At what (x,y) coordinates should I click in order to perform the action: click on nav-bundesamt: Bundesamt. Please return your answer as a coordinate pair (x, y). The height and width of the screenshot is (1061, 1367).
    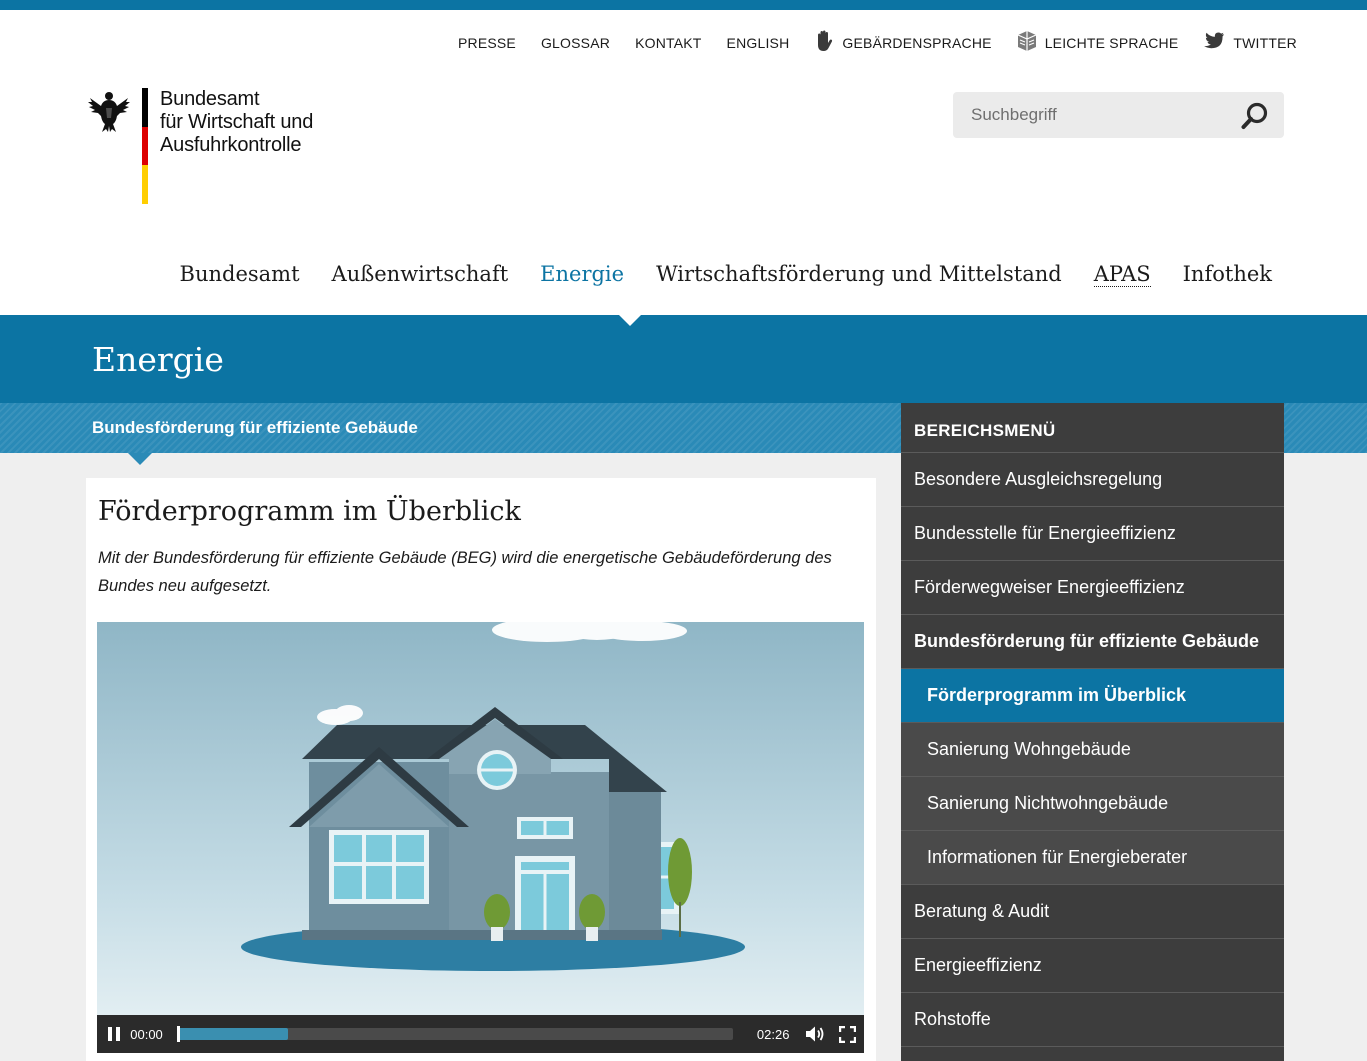
    Looking at the image, I should click on (240, 274).